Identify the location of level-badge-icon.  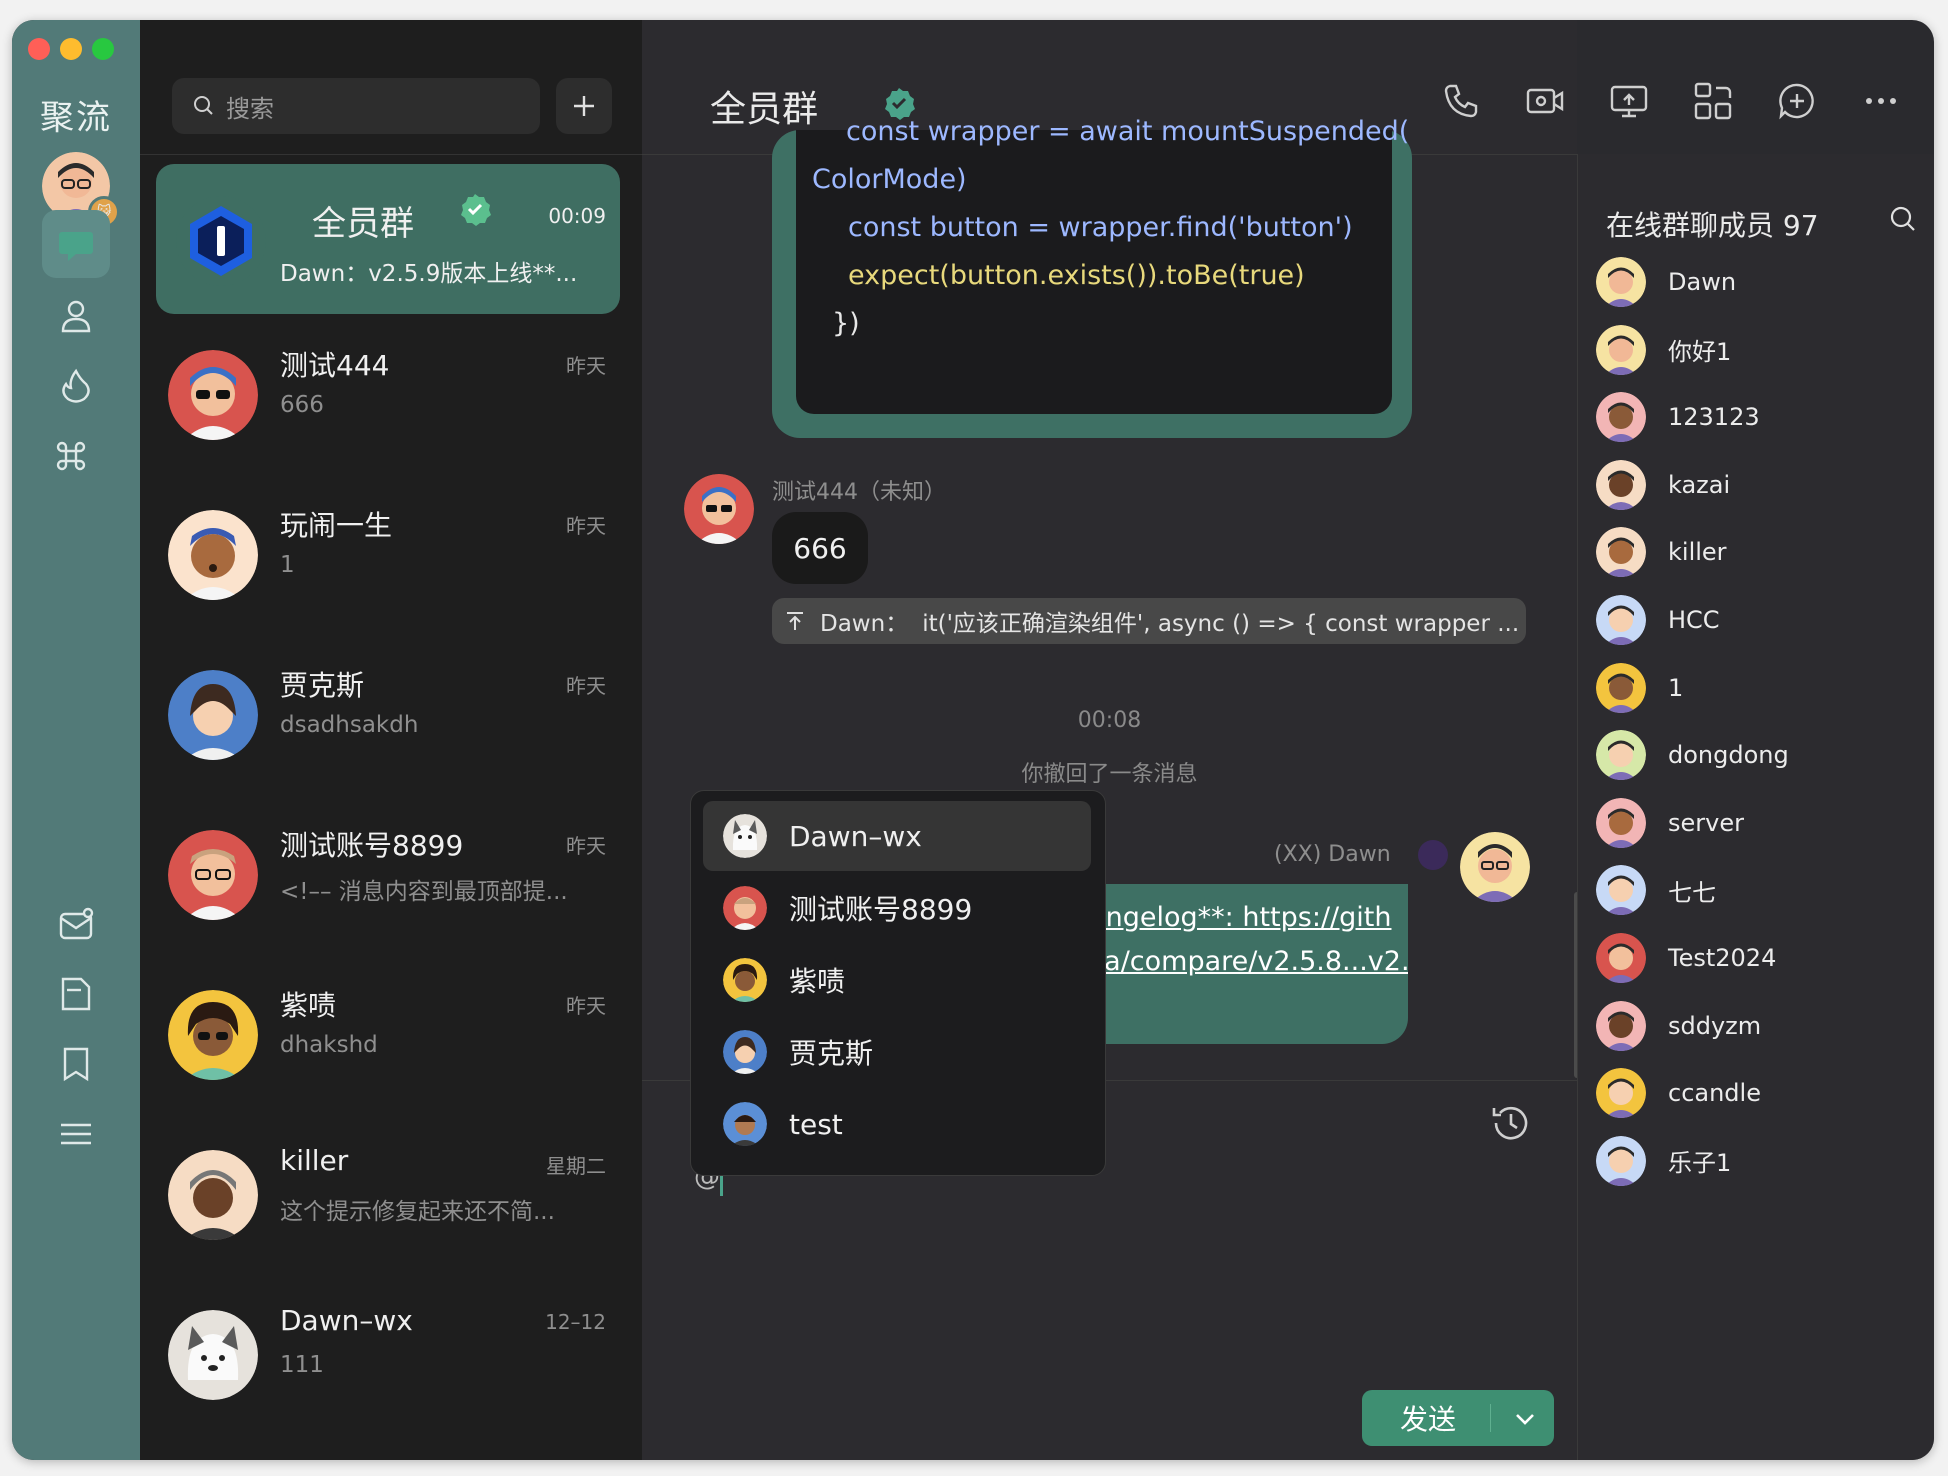
(1433, 855).